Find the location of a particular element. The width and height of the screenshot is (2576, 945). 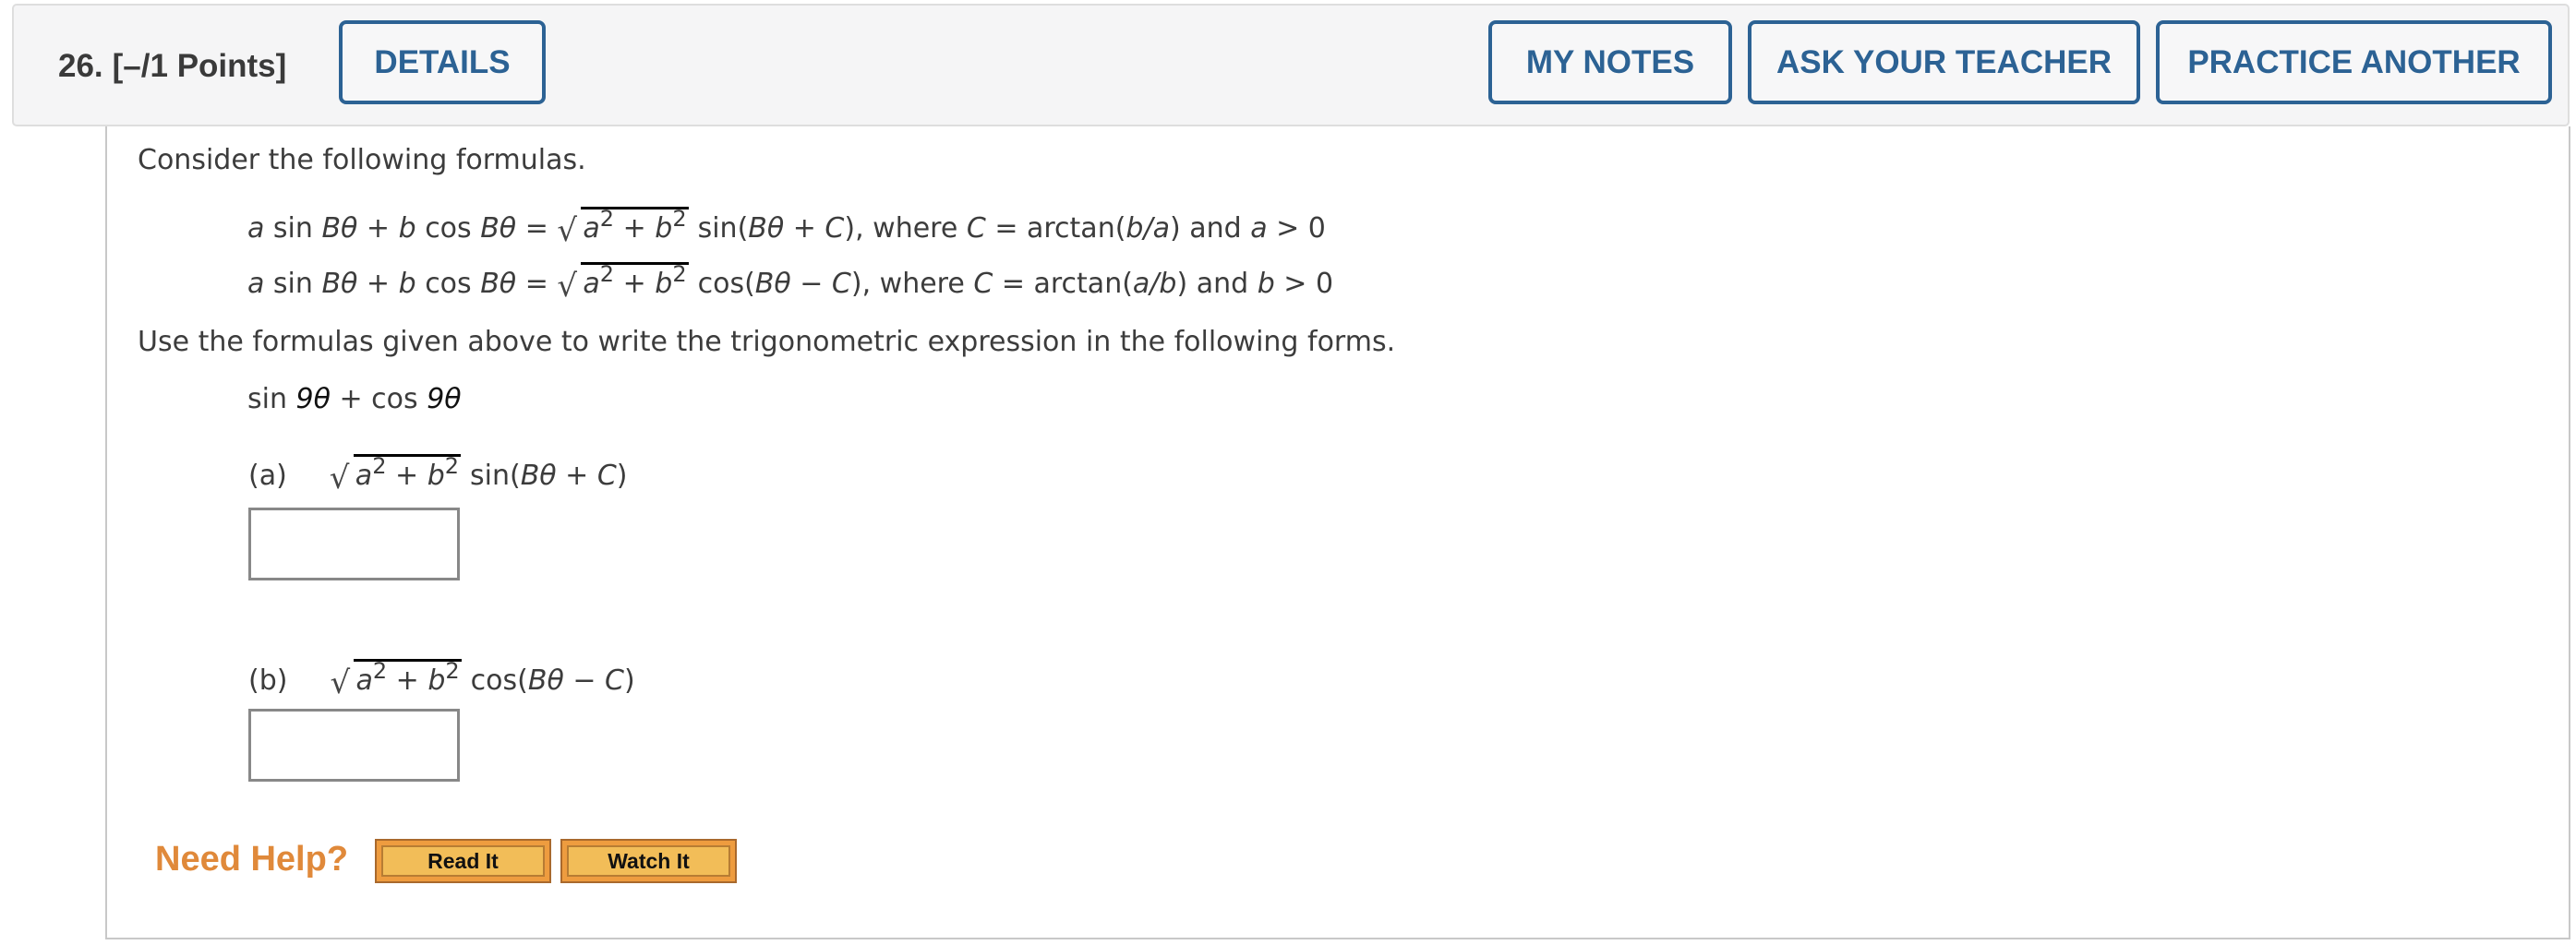

need-help-label: Need Help? is located at coordinates (252, 860).